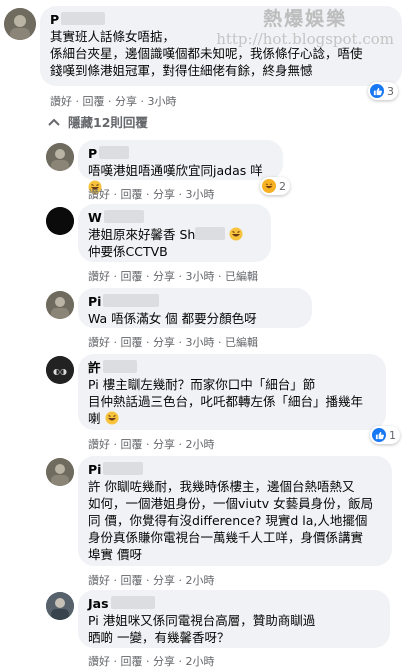 The image size is (406, 668). I want to click on comment-author: Jas, so click(234, 604).